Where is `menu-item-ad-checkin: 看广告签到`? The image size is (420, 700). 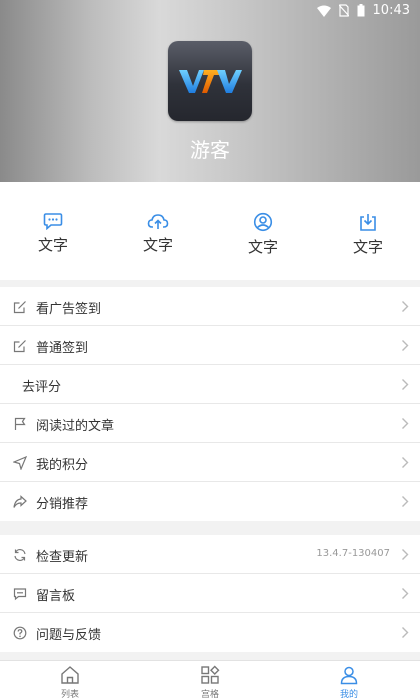 menu-item-ad-checkin: 看广告签到 is located at coordinates (210, 306).